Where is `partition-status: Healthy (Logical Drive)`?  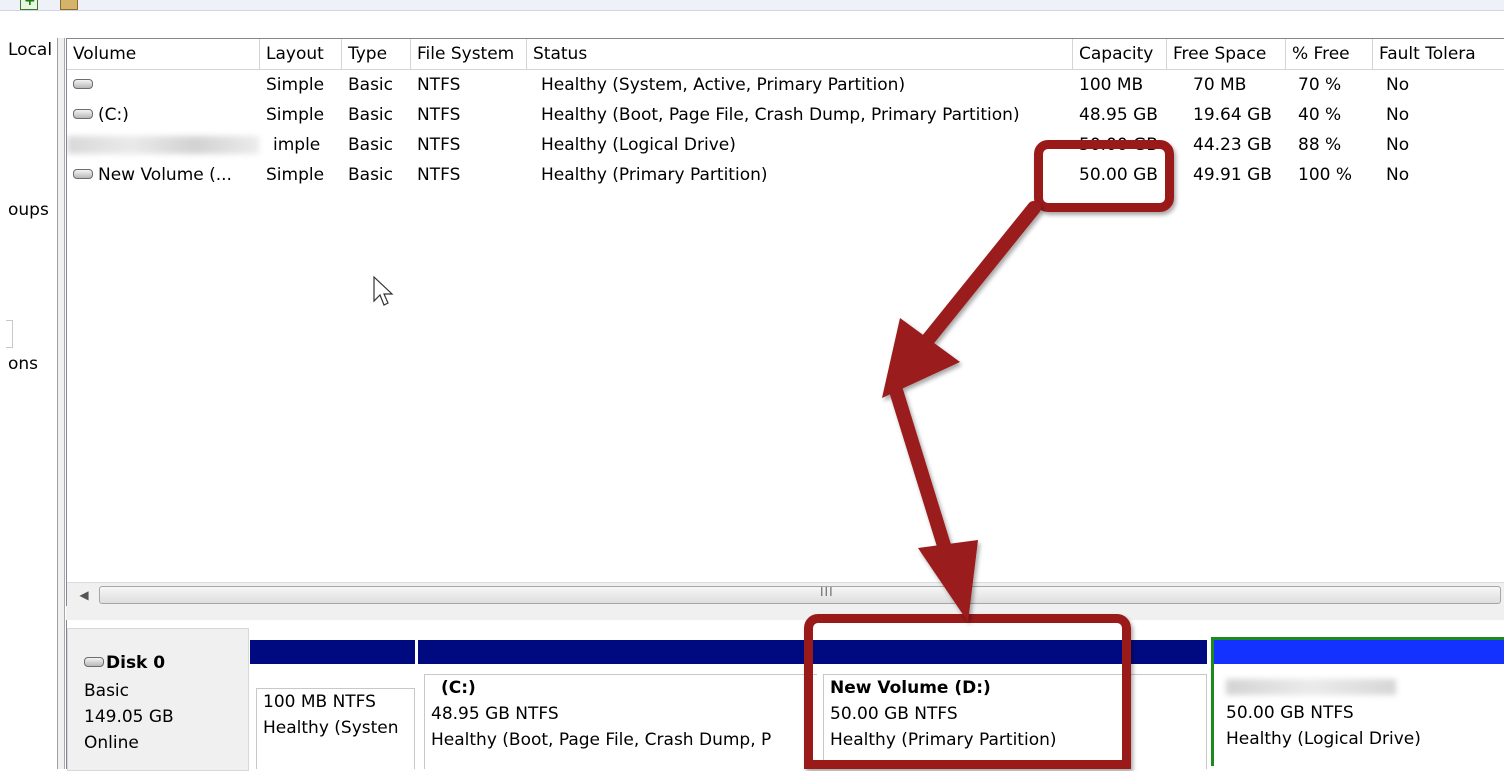
partition-status: Healthy (Logical Drive) is located at coordinates (1323, 739).